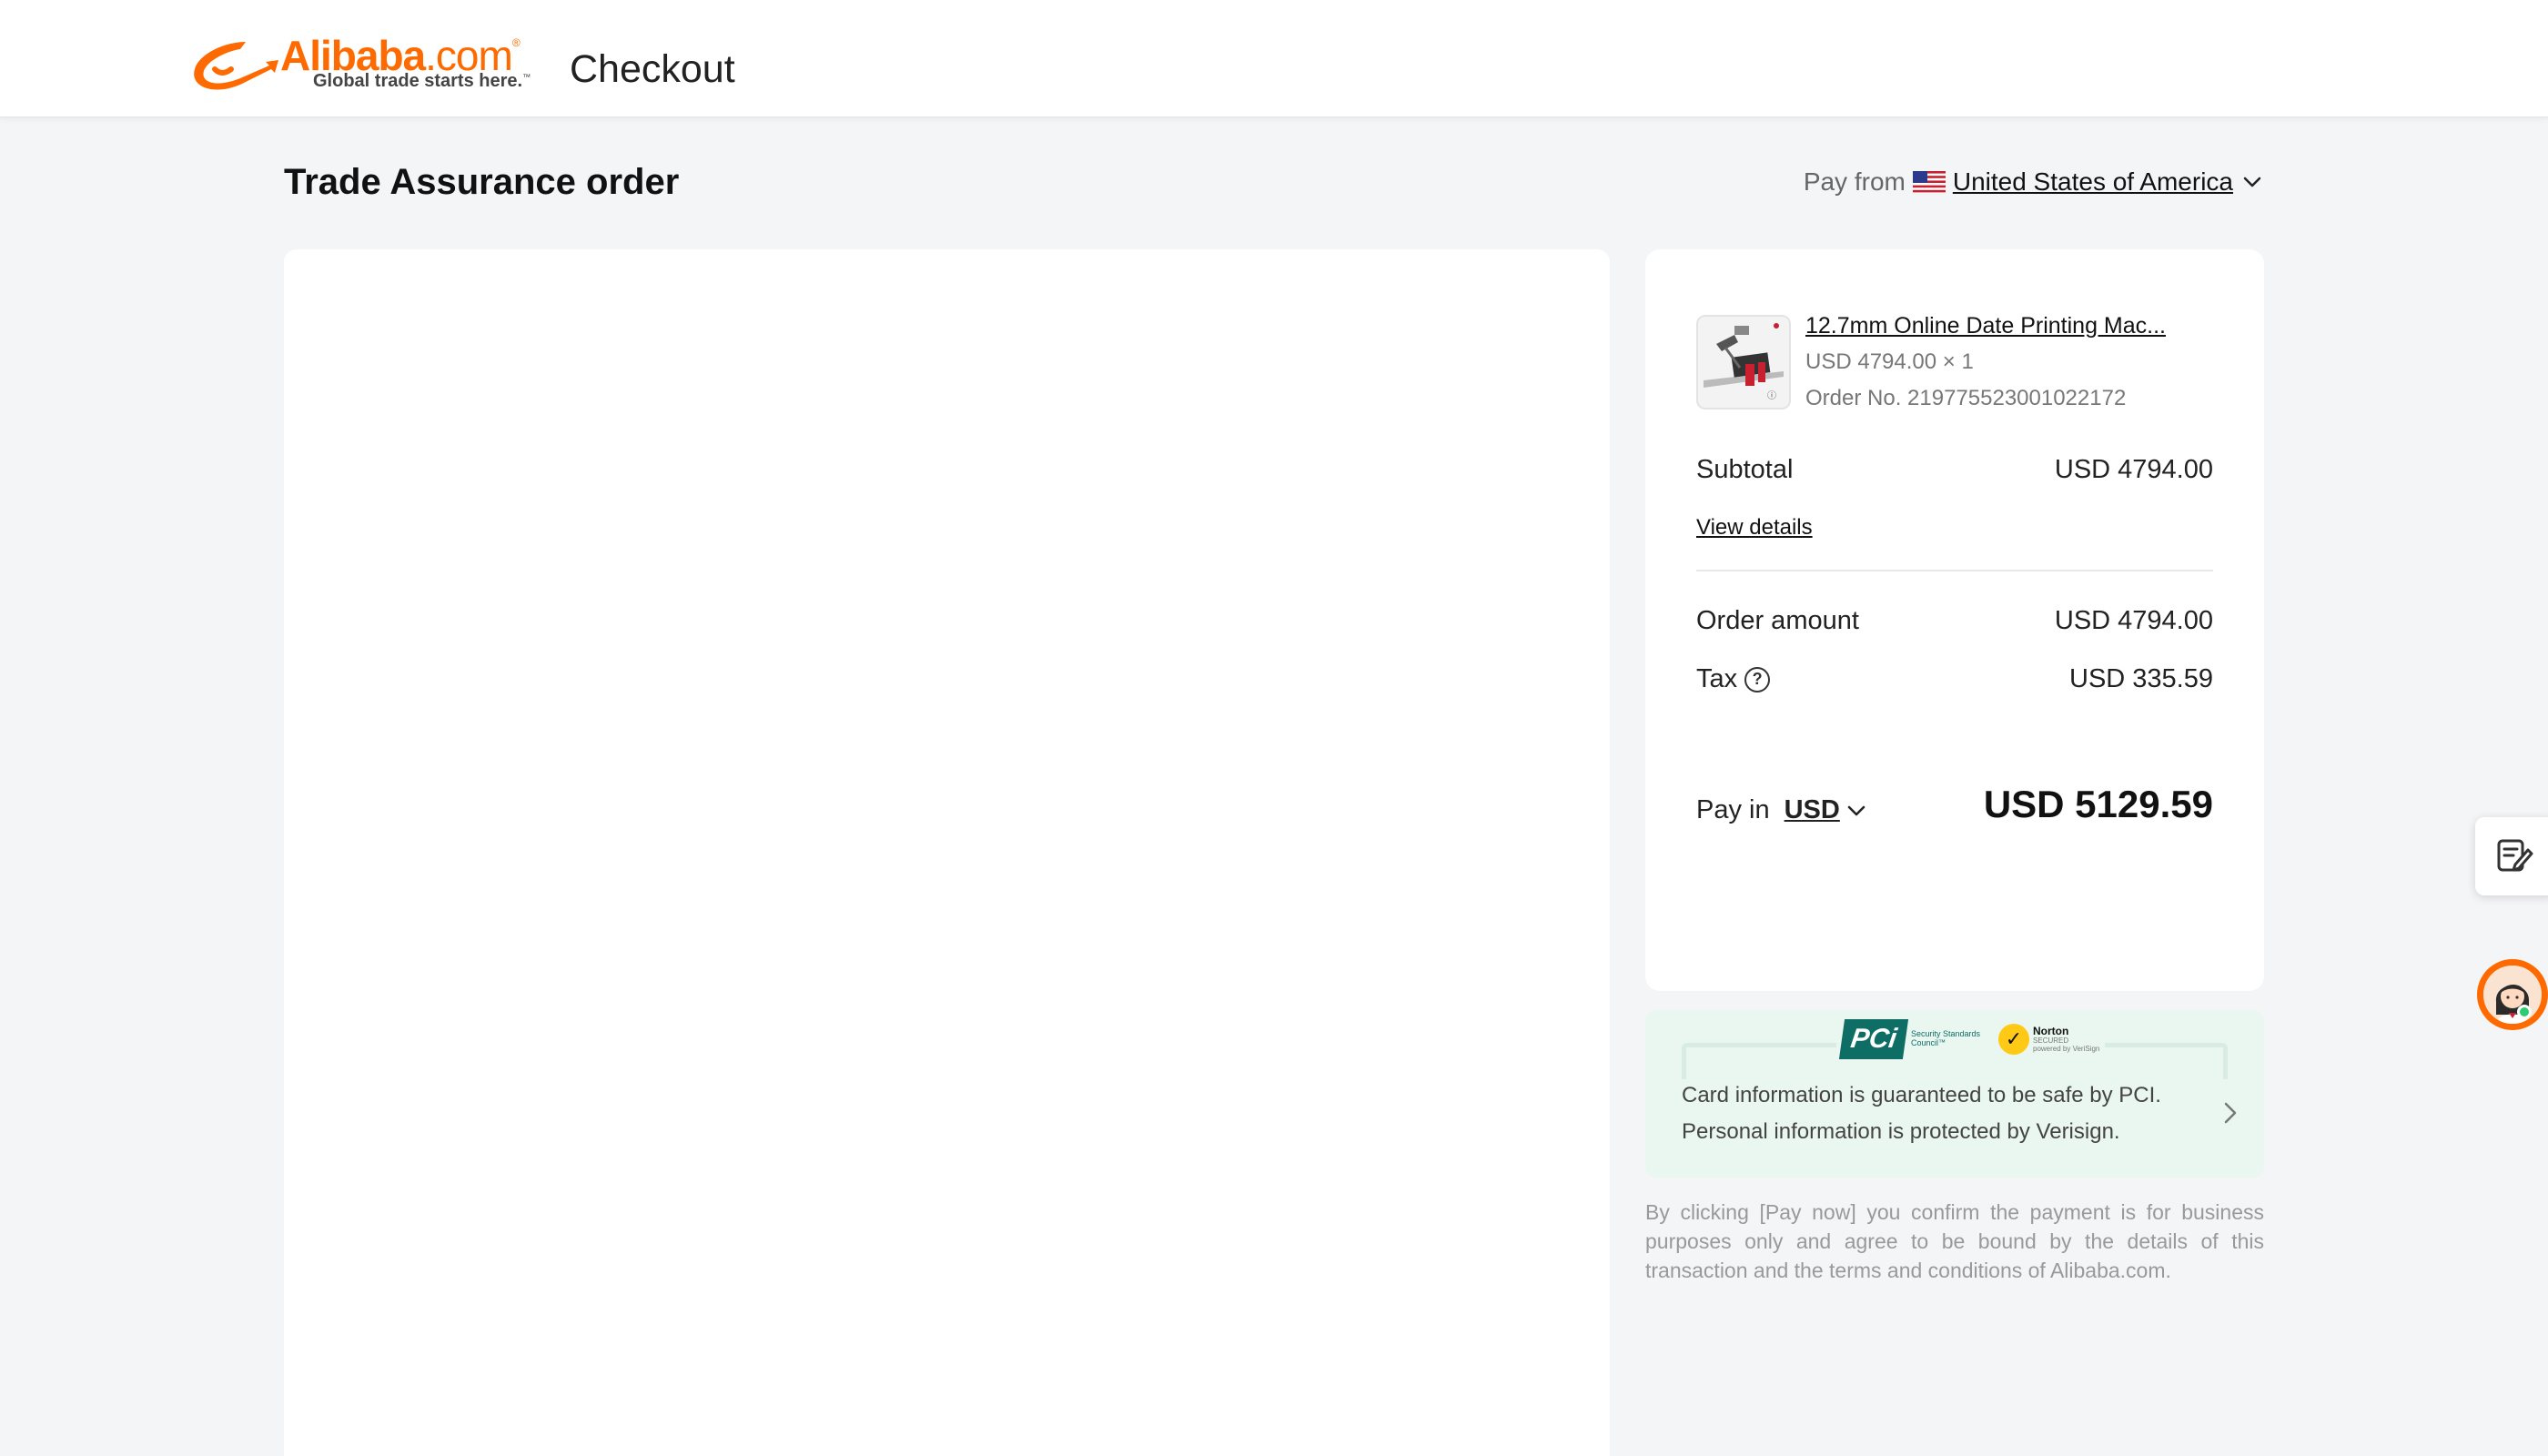  What do you see at coordinates (236, 66) in the screenshot?
I see `alibaba-smile-icon` at bounding box center [236, 66].